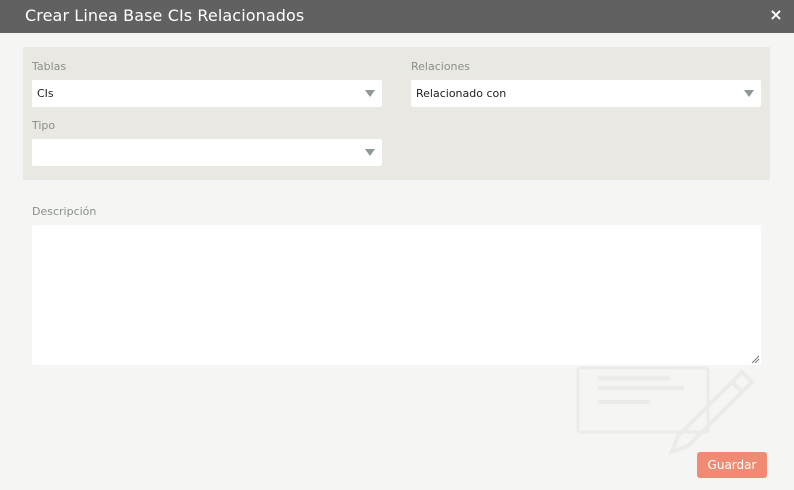 Image resolution: width=794 pixels, height=490 pixels. Describe the element at coordinates (64, 211) in the screenshot. I see `descripcion-label: Descripción` at that location.